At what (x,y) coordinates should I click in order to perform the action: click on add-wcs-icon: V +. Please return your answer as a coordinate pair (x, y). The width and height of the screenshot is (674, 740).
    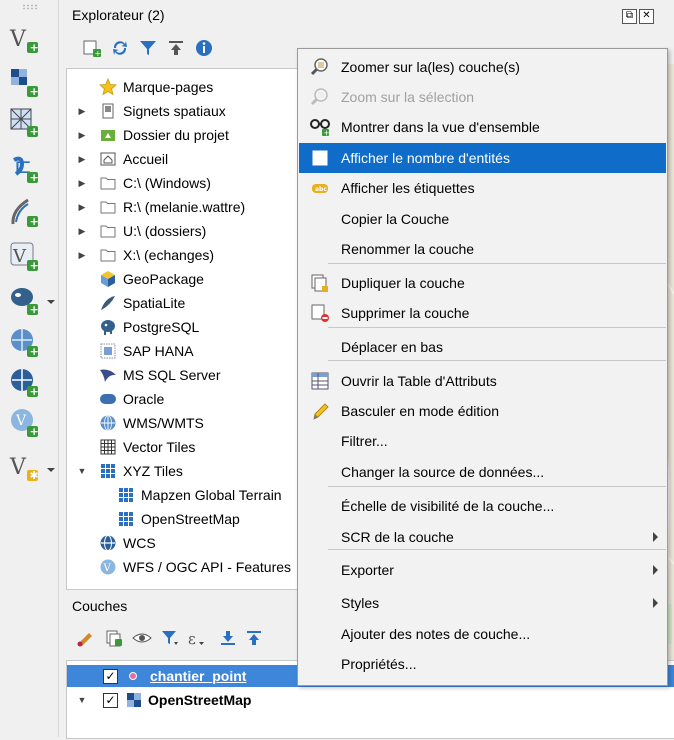
    Looking at the image, I should click on (26, 423).